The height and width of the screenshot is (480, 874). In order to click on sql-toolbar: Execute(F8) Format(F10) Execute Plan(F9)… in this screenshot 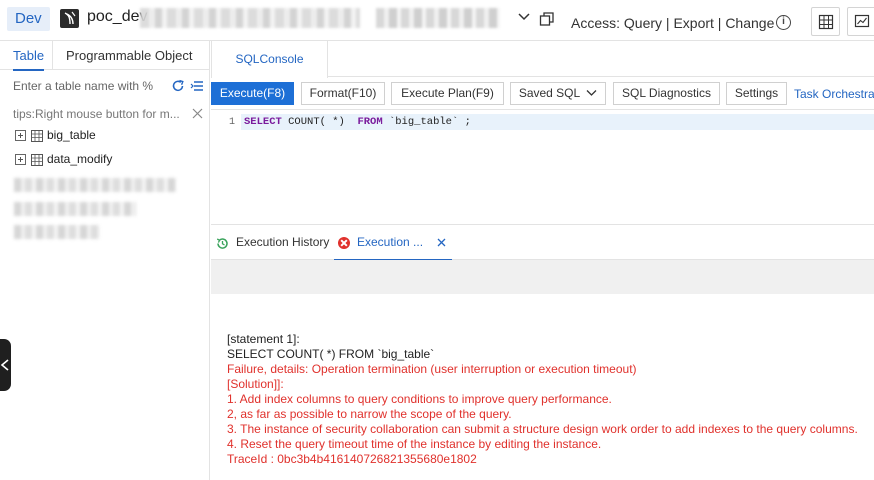, I will do `click(542, 93)`.